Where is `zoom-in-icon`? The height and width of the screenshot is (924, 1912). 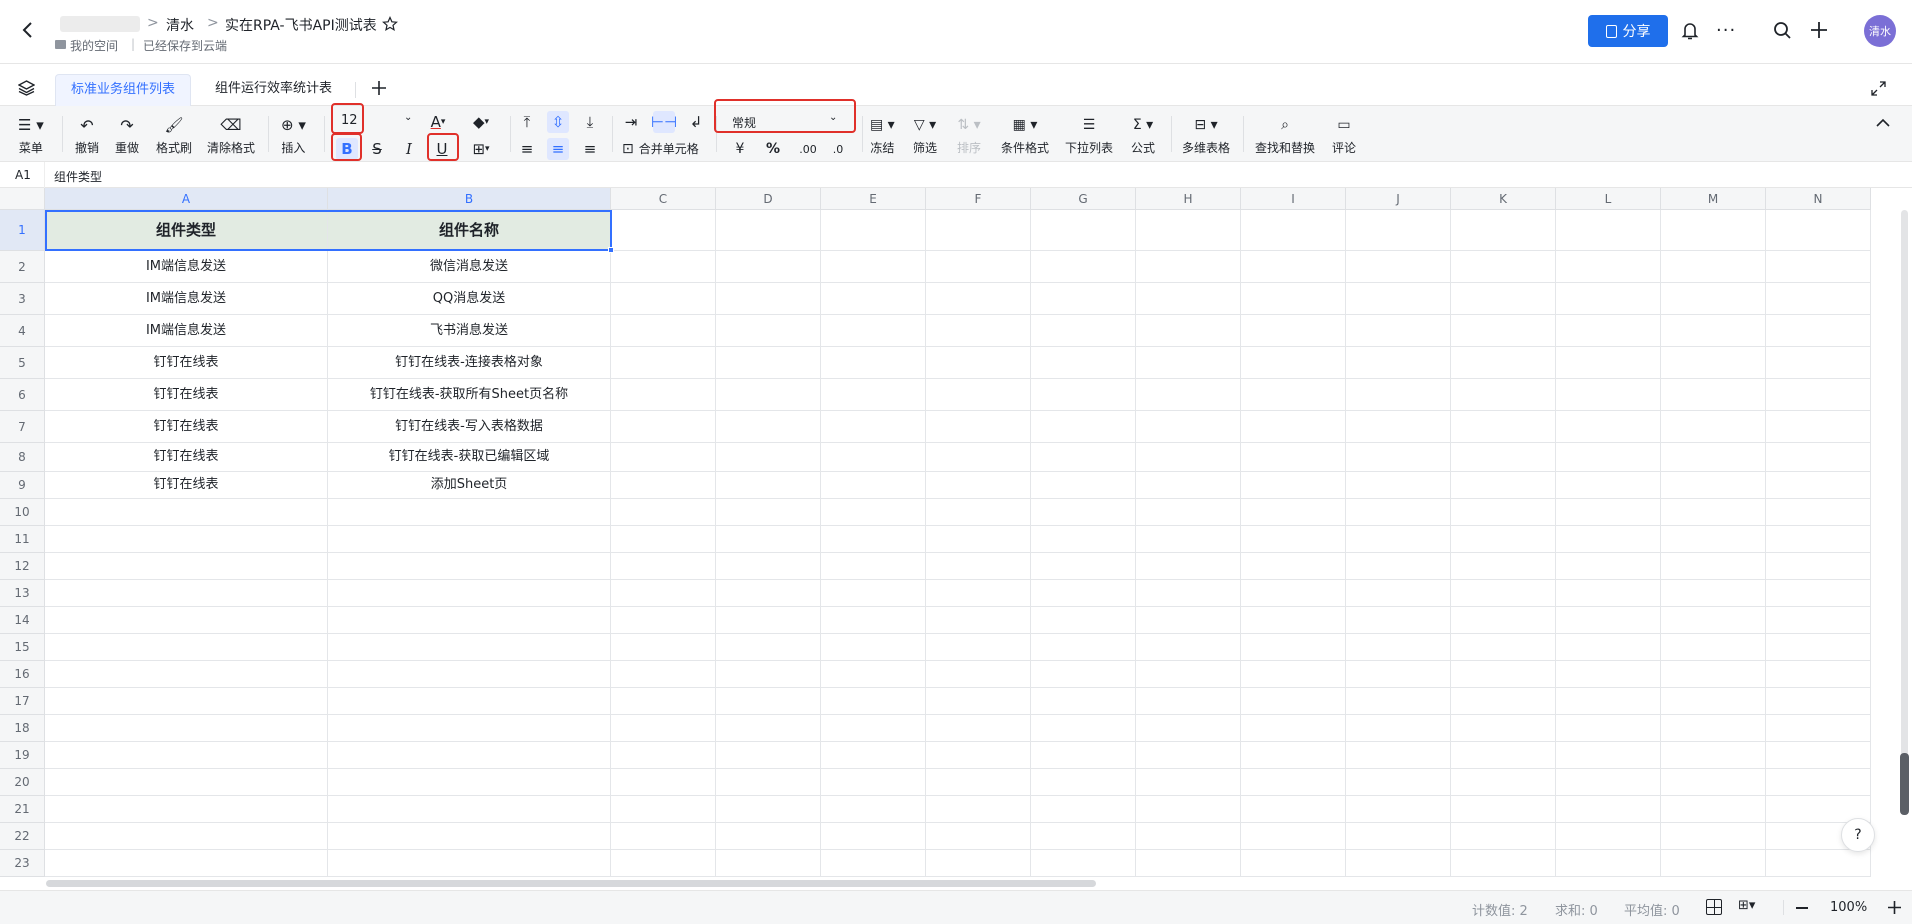 zoom-in-icon is located at coordinates (1894, 907).